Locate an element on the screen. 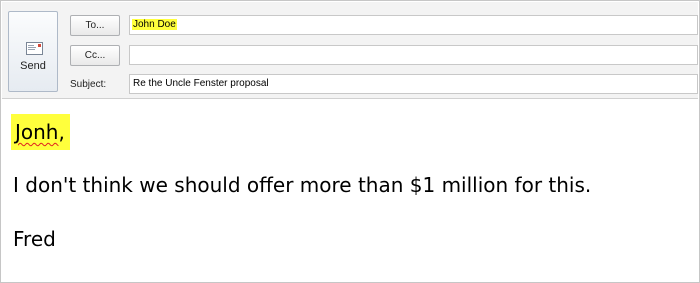 Image resolution: width=700 pixels, height=283 pixels. greeting-line: Jonh, is located at coordinates (40, 132).